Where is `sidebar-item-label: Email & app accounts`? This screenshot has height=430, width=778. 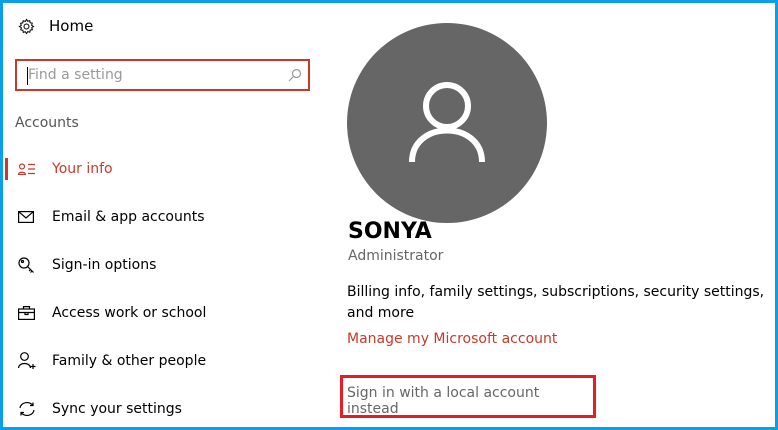
sidebar-item-label: Email & app accounts is located at coordinates (128, 217).